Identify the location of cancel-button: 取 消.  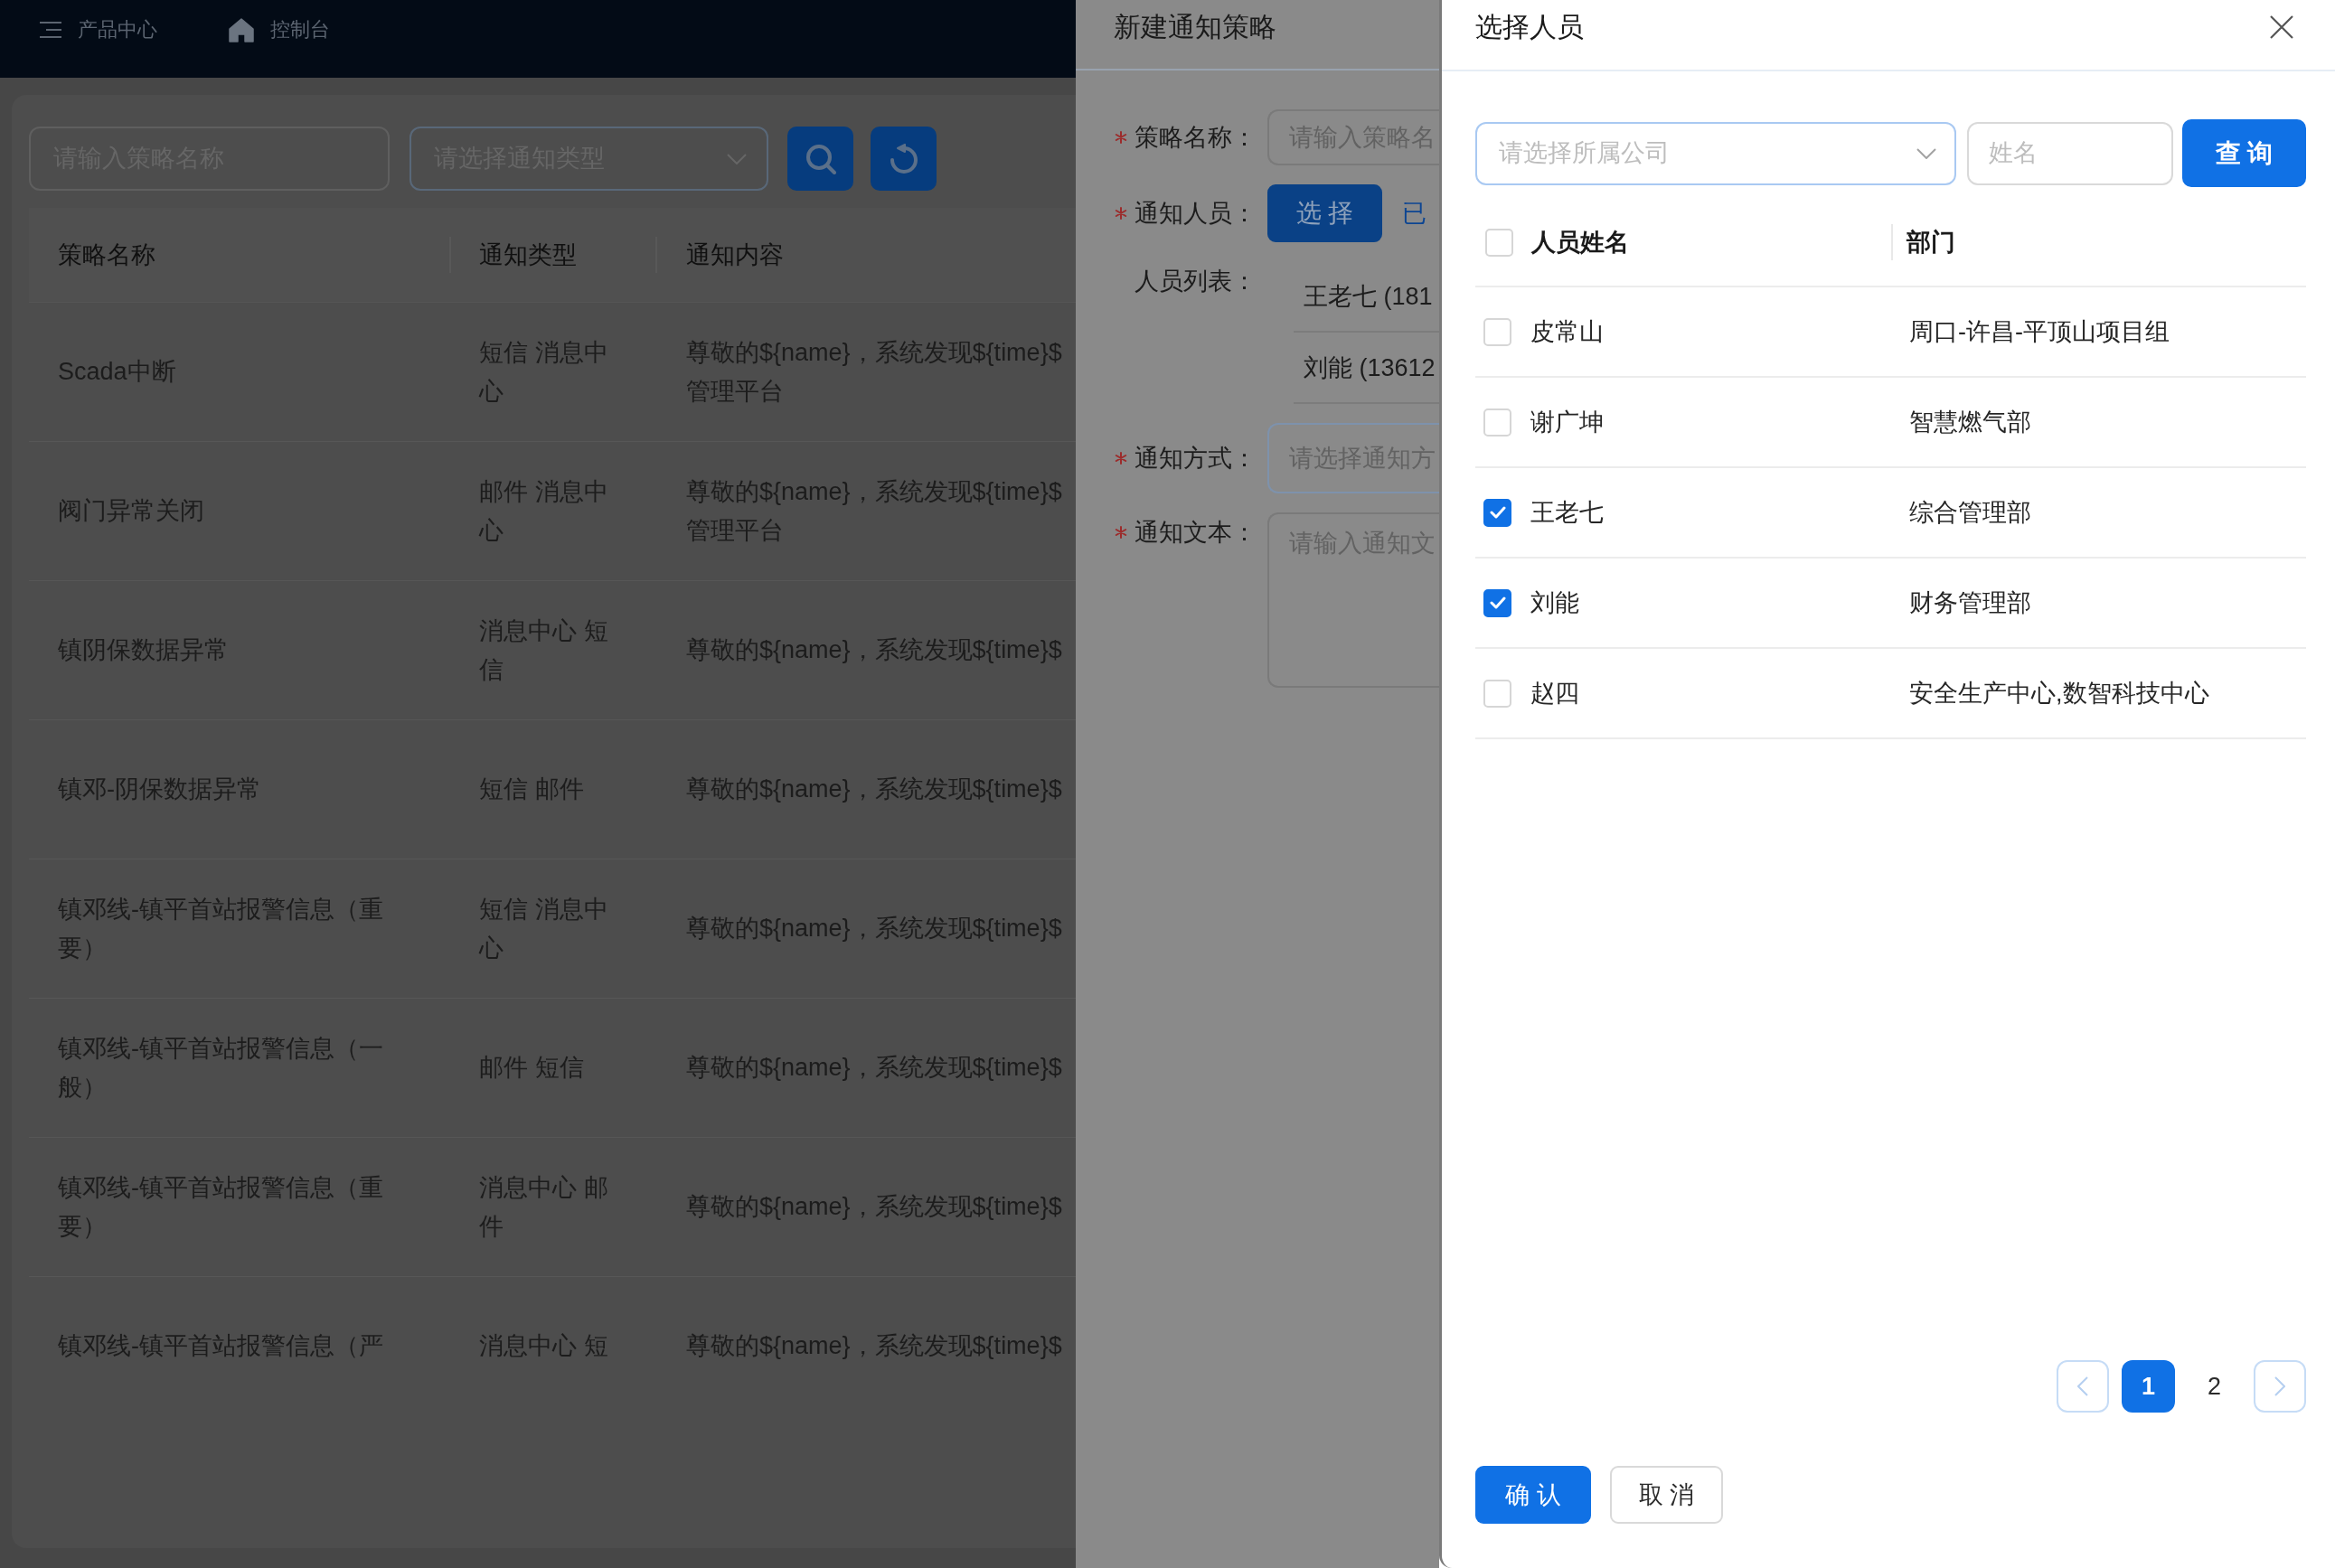
(1666, 1495).